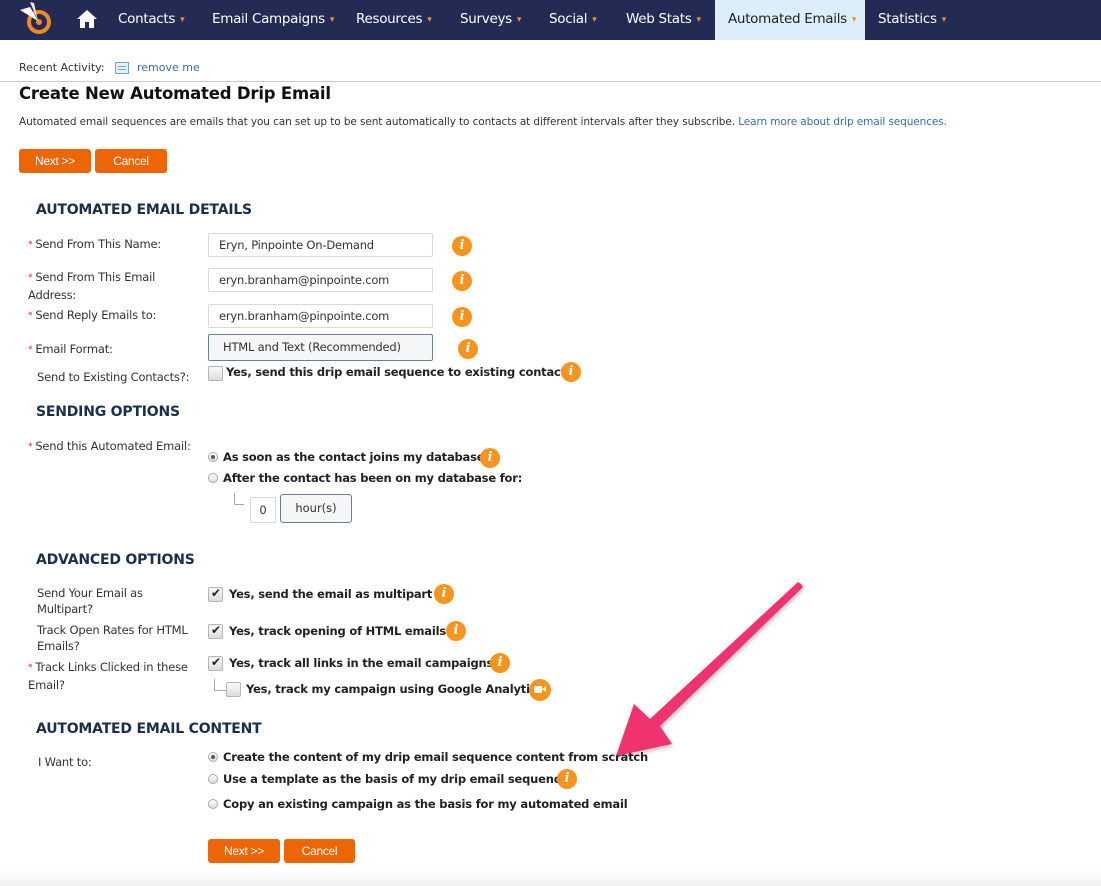  What do you see at coordinates (113, 446) in the screenshot?
I see `label-text: Send this Automated Email:` at bounding box center [113, 446].